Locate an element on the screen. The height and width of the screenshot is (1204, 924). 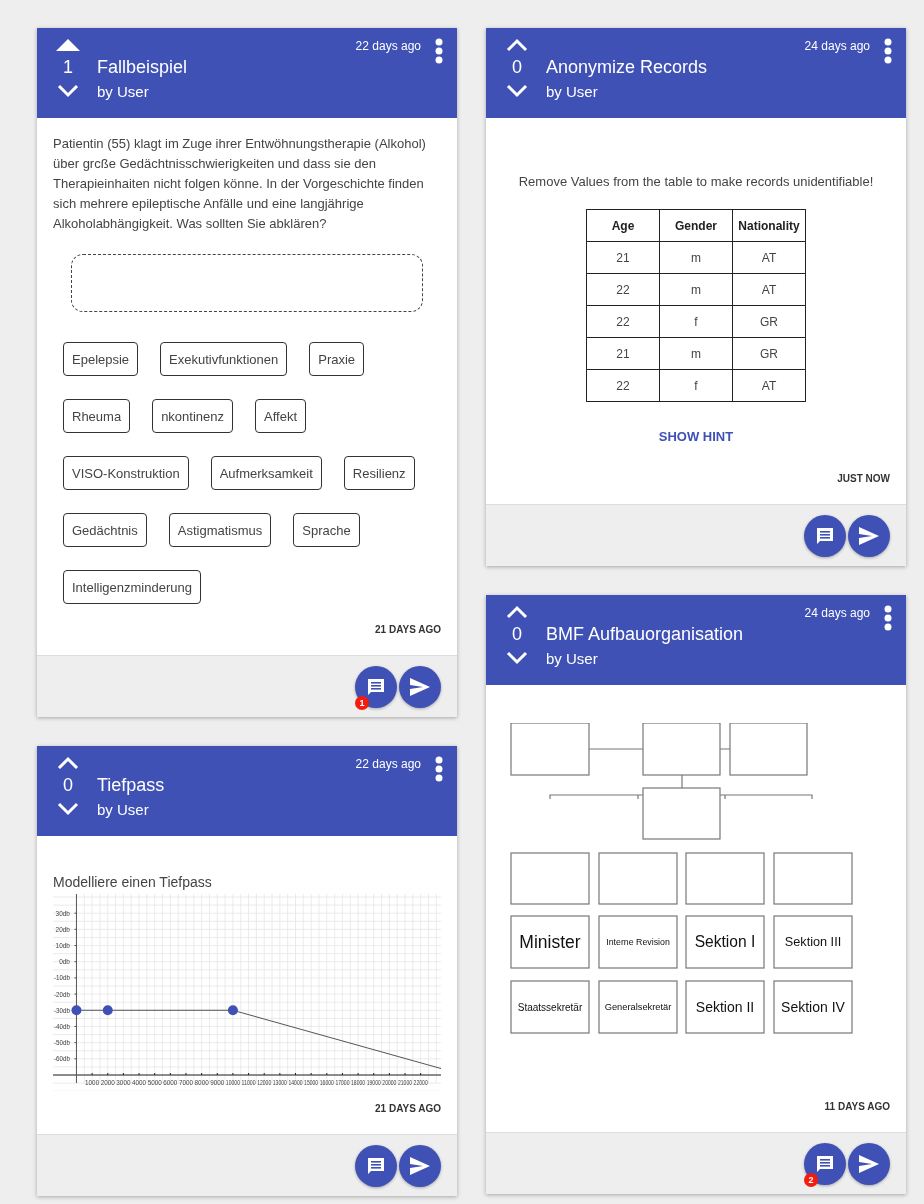
org-box-label: Sektion I is located at coordinates (725, 942).